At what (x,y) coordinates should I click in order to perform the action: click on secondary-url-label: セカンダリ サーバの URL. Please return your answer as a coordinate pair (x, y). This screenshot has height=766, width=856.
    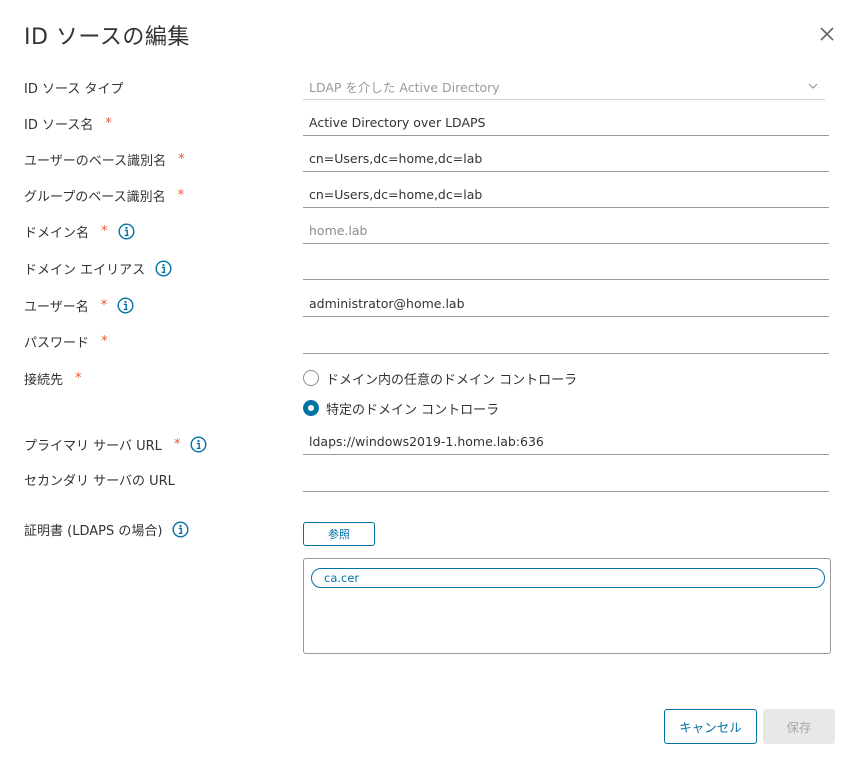
    Looking at the image, I should click on (99, 479).